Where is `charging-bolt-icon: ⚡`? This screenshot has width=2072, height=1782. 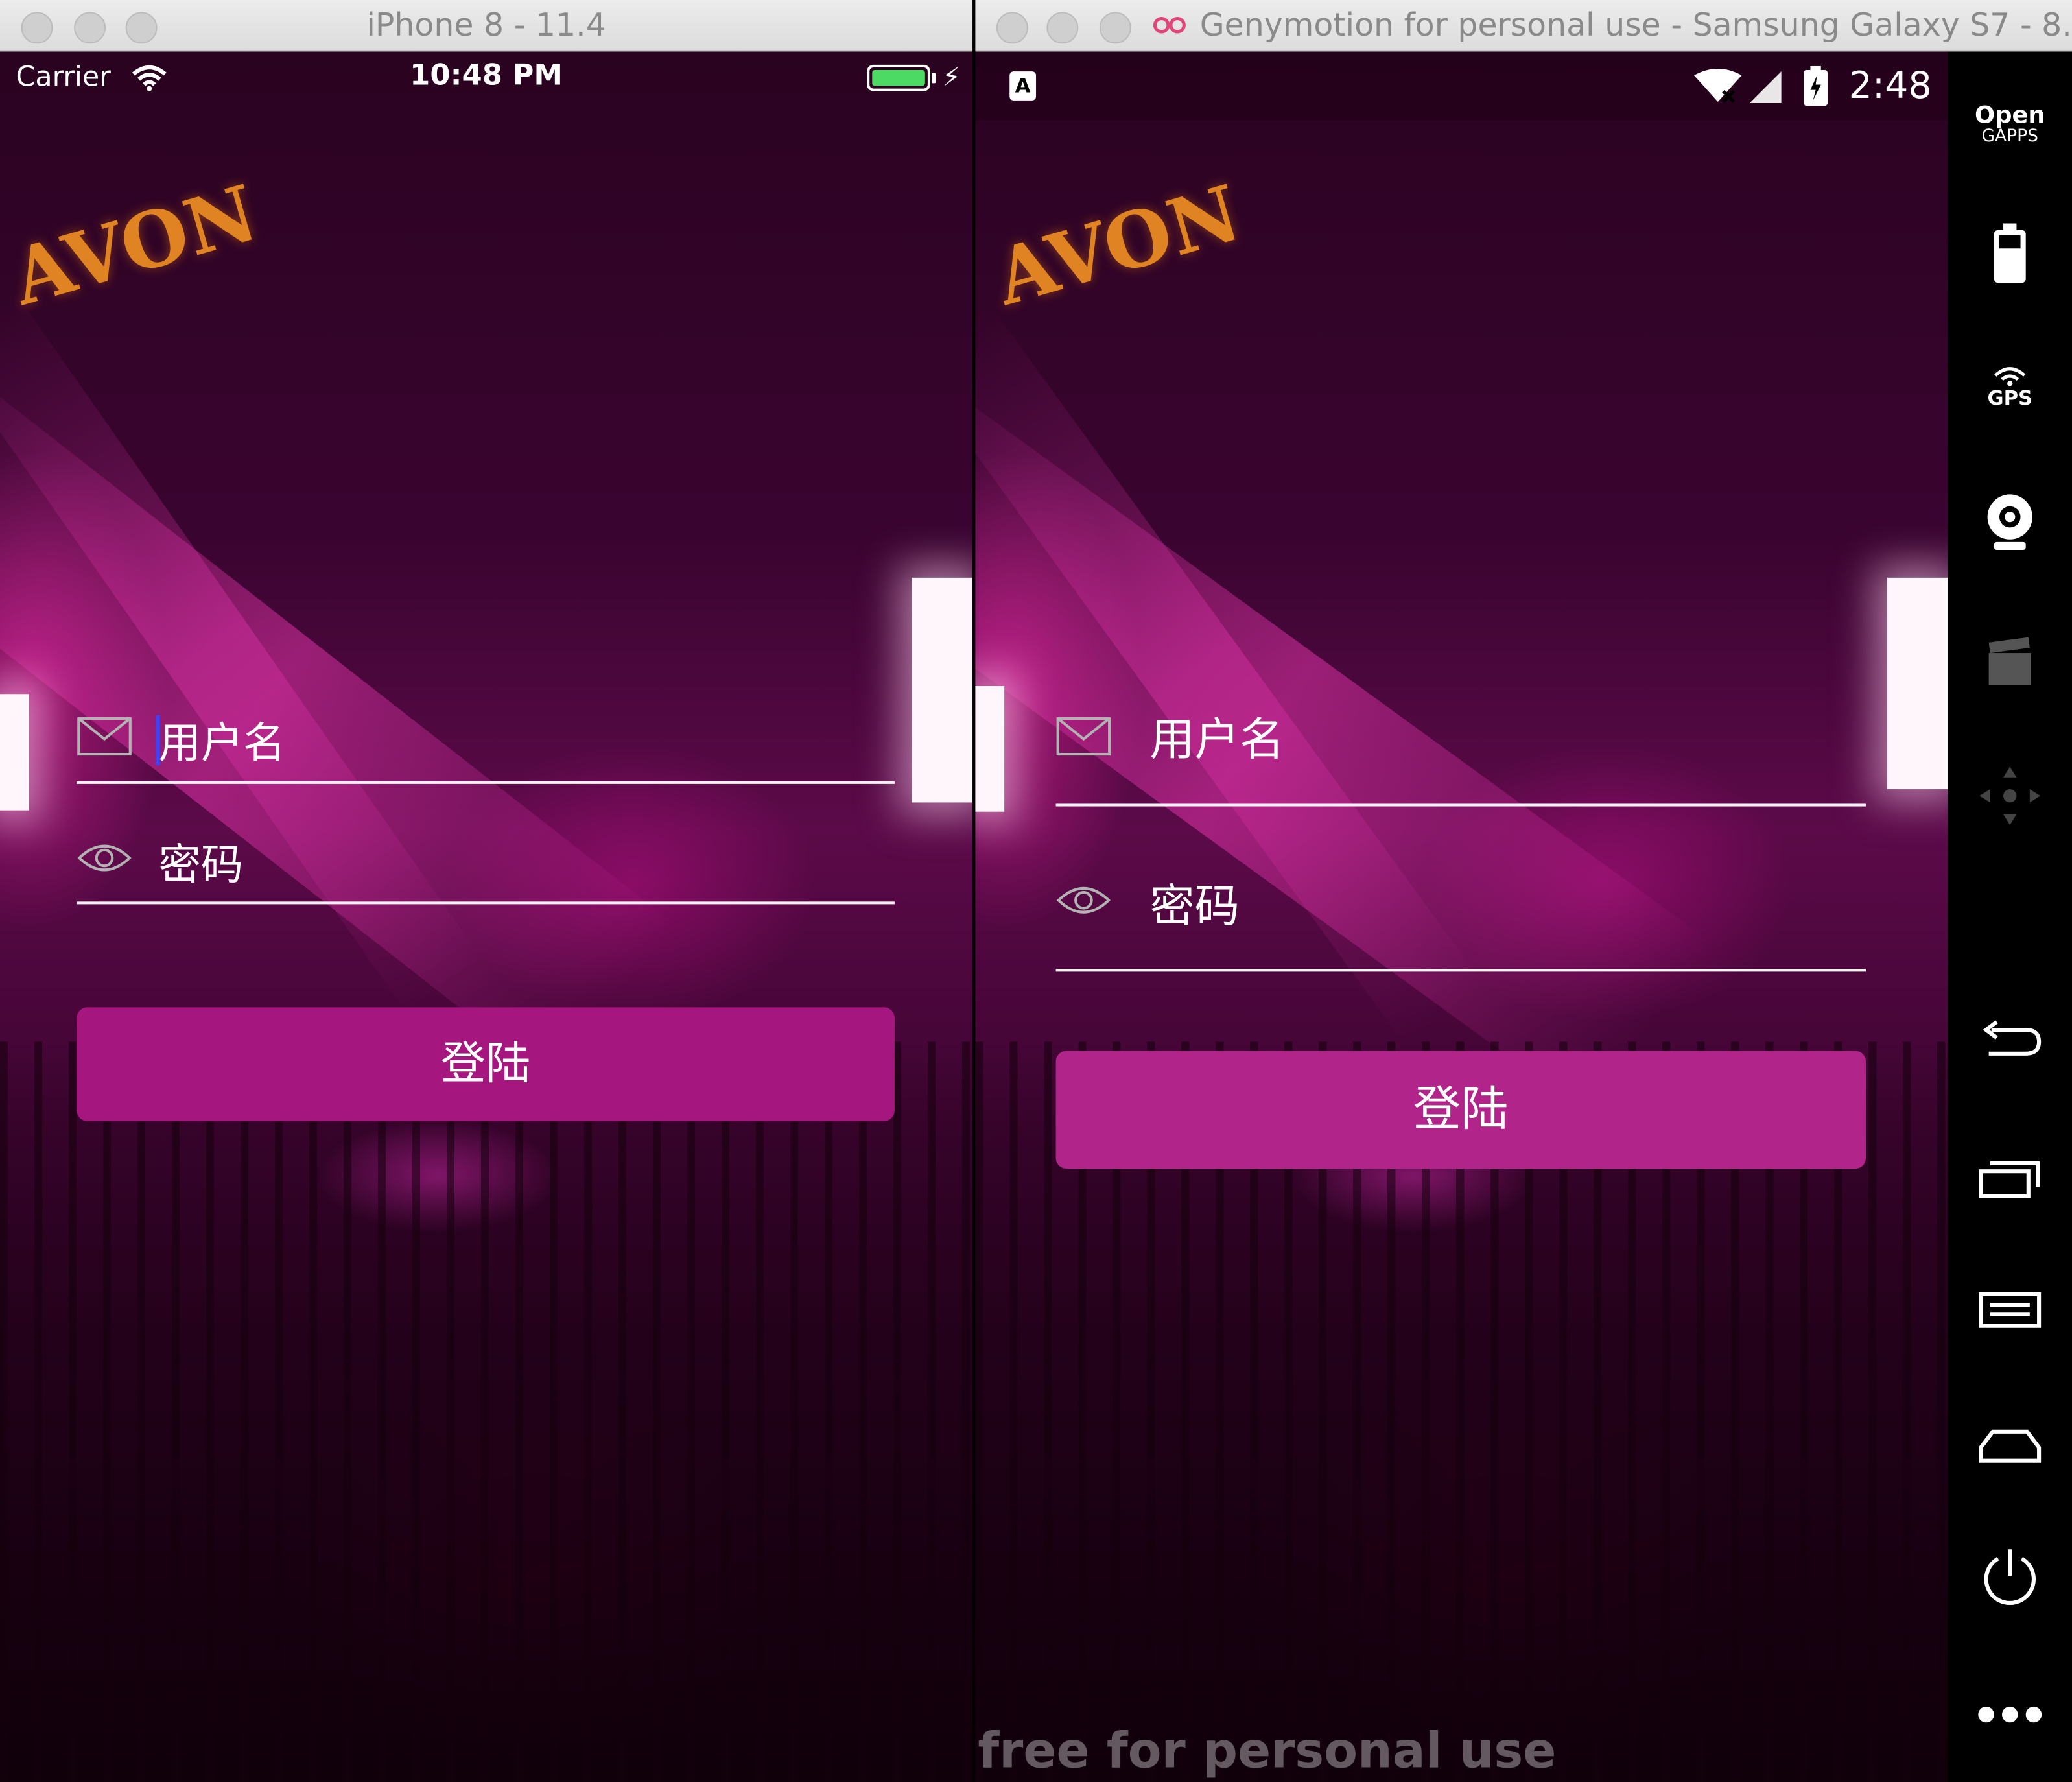 charging-bolt-icon: ⚡ is located at coordinates (951, 77).